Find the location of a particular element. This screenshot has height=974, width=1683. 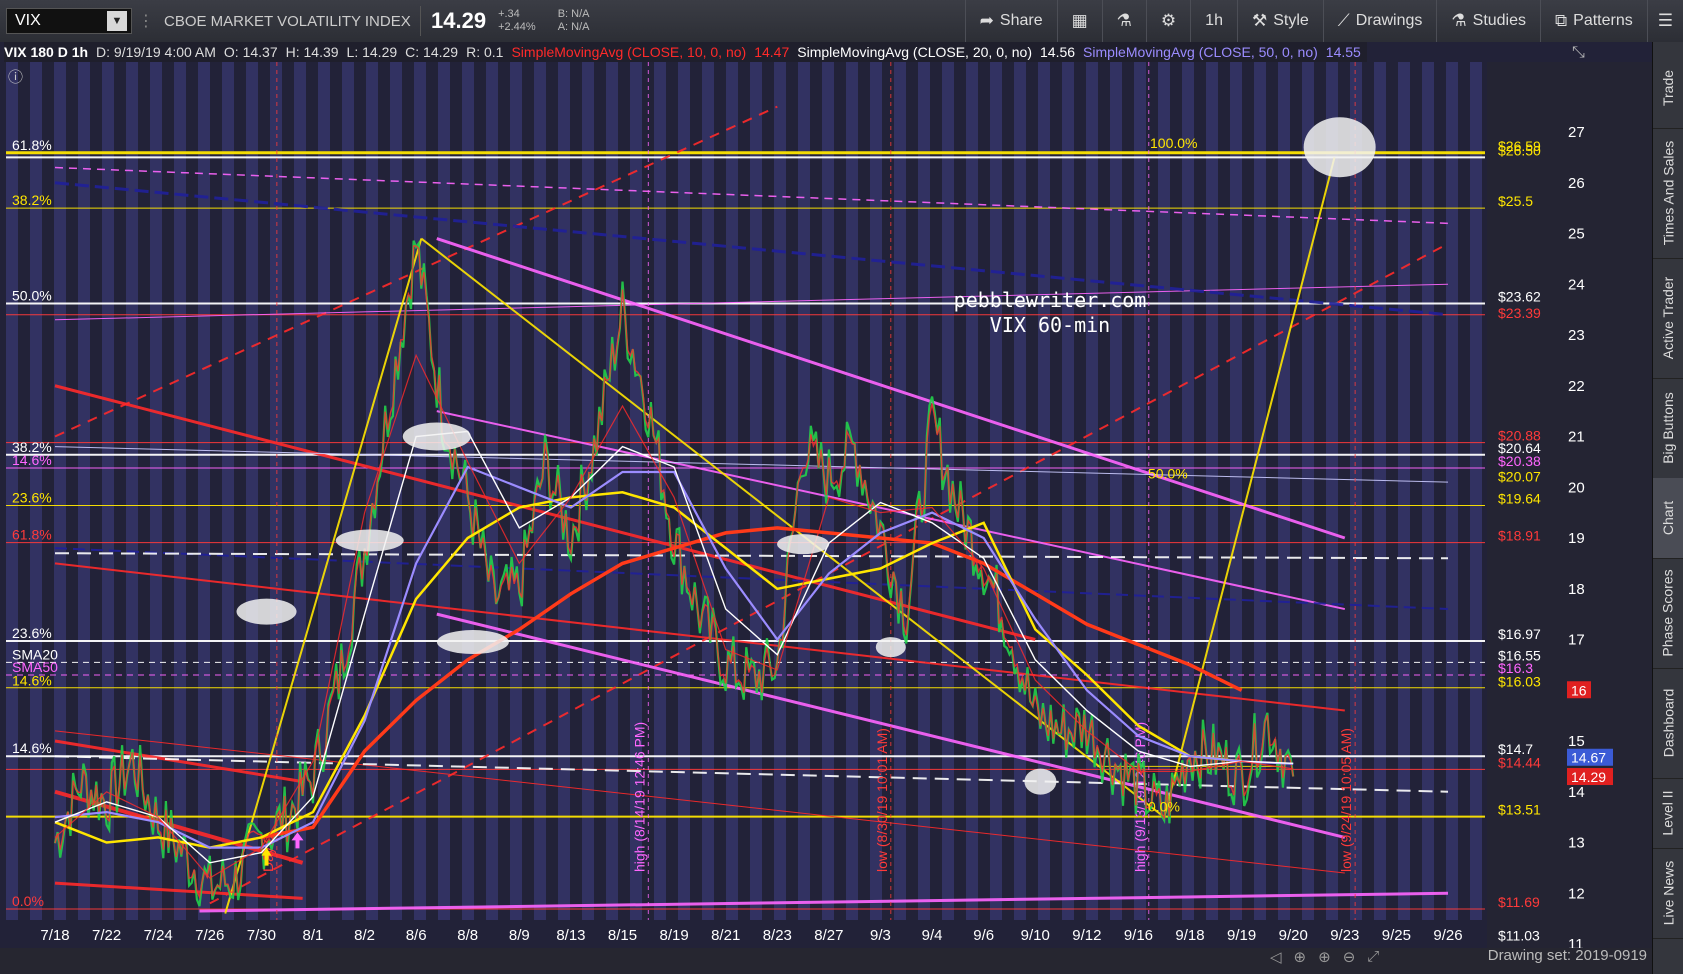

x-axis-tick-label: 8/9 is located at coordinates (519, 935).